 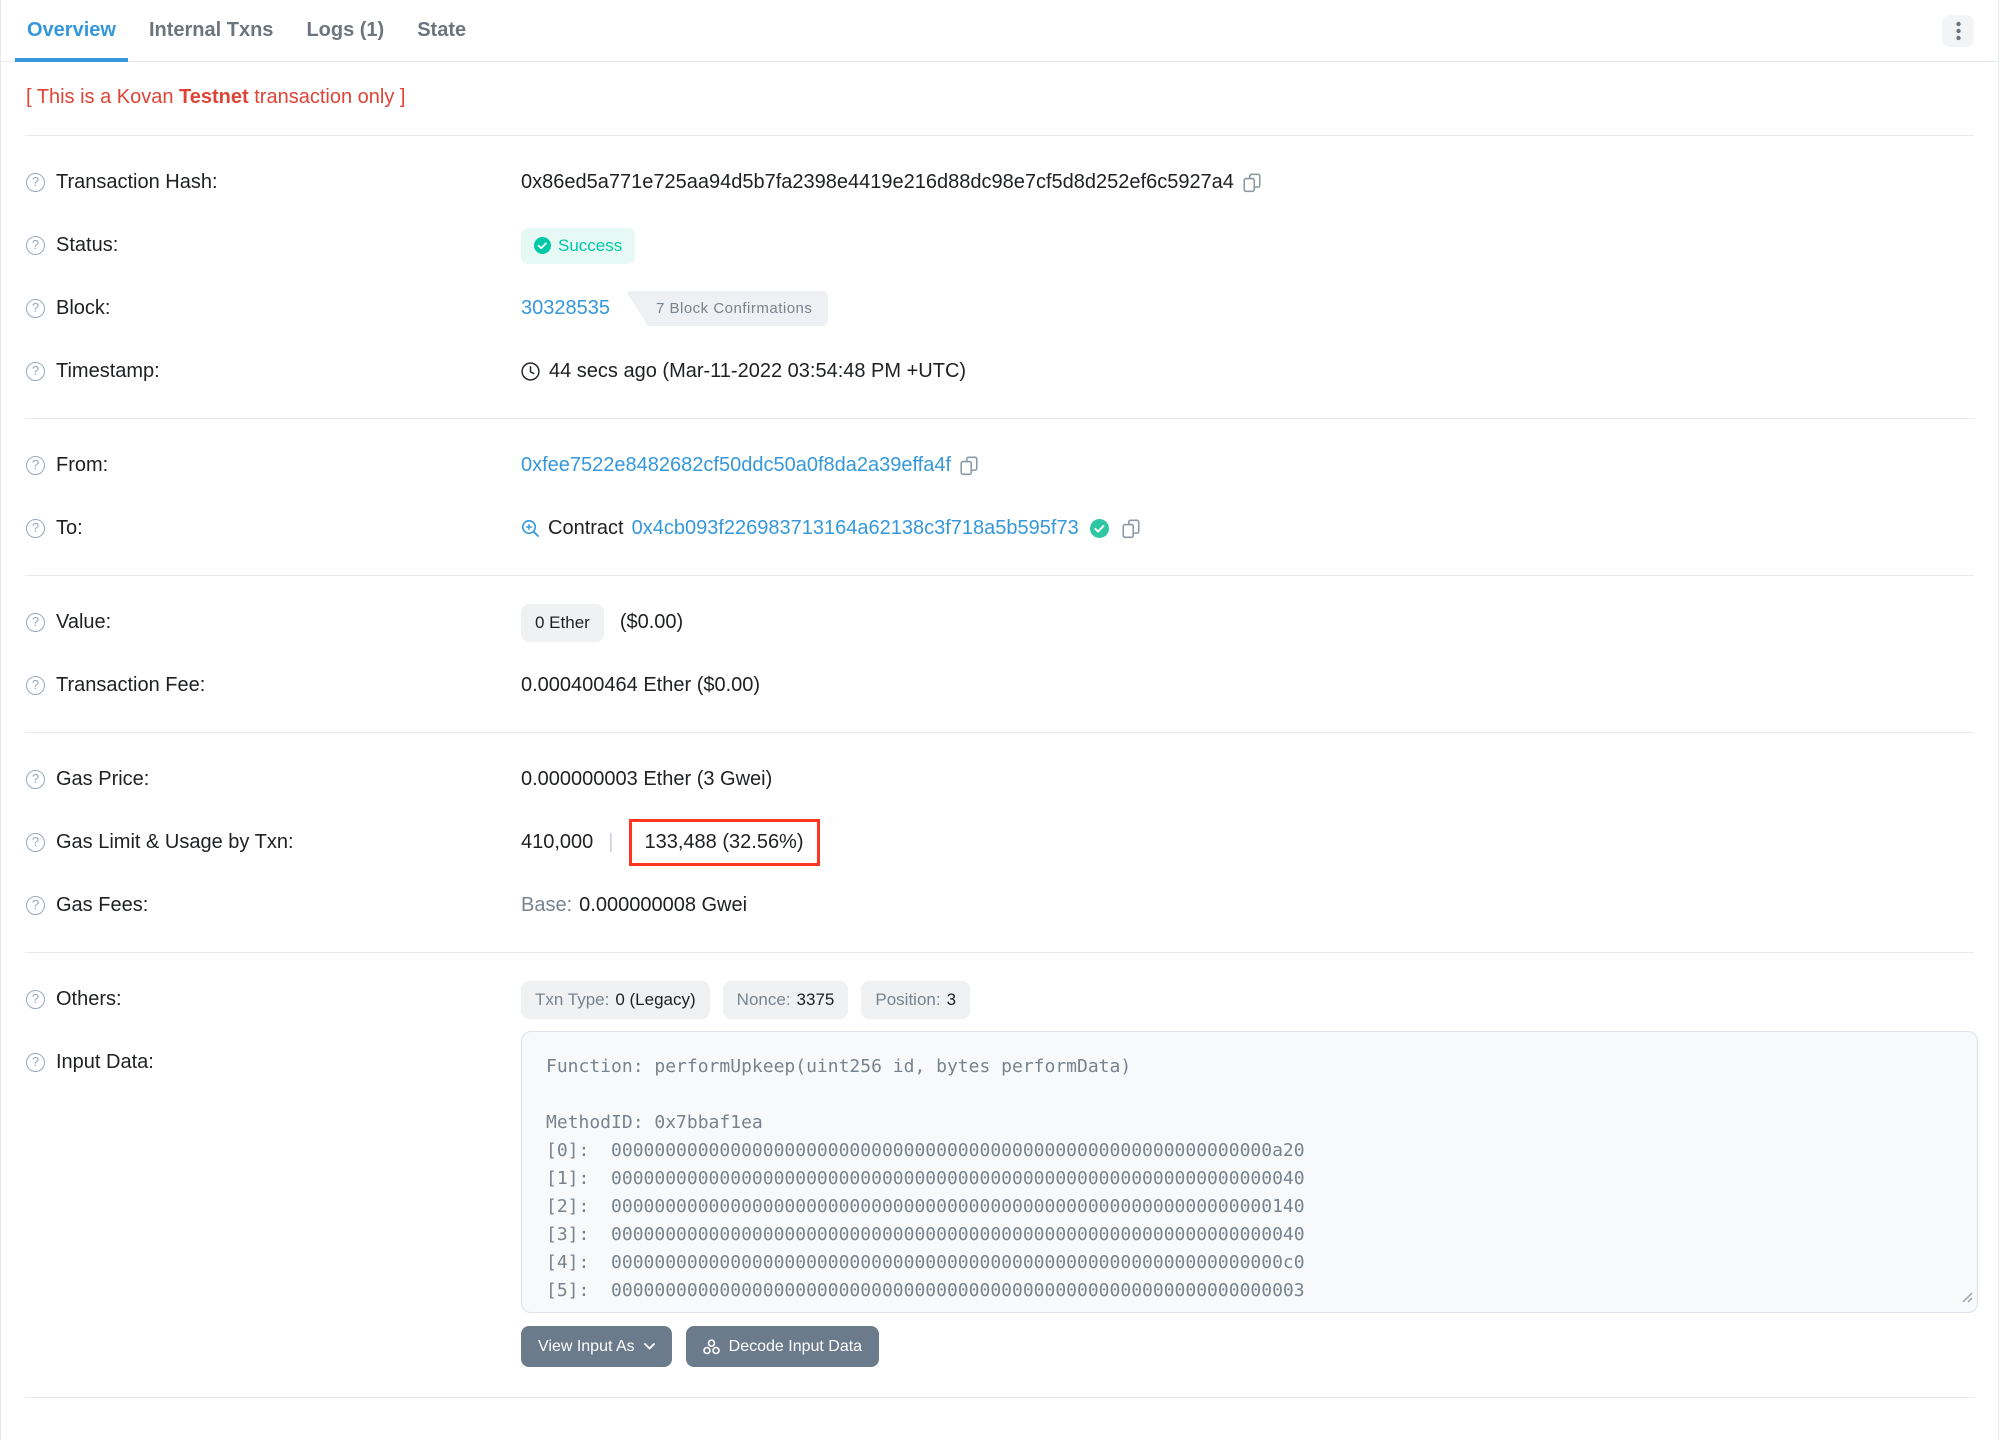 I want to click on transaction-fee-value: 0.000400464 Ether ($0.00), so click(x=641, y=685).